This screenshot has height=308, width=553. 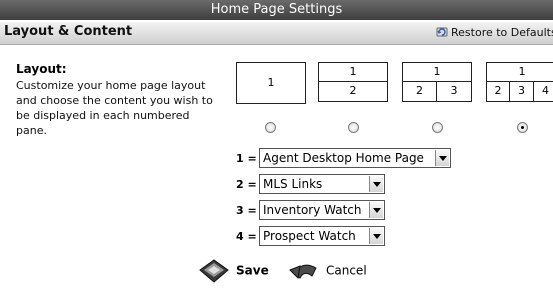 What do you see at coordinates (232, 271) in the screenshot?
I see `save-button: Save` at bounding box center [232, 271].